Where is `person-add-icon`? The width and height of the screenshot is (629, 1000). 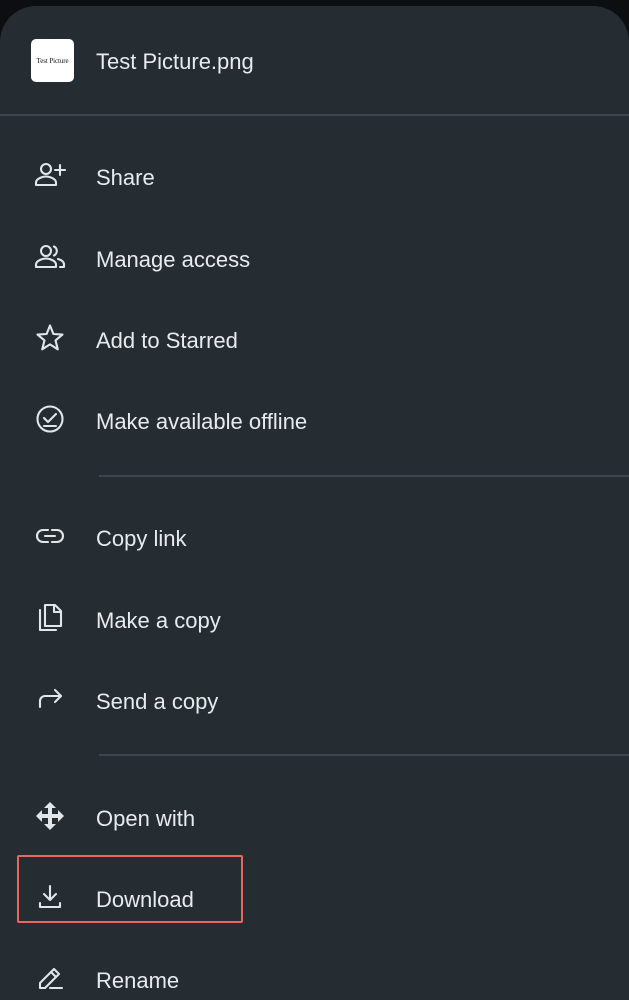
person-add-icon is located at coordinates (50, 175).